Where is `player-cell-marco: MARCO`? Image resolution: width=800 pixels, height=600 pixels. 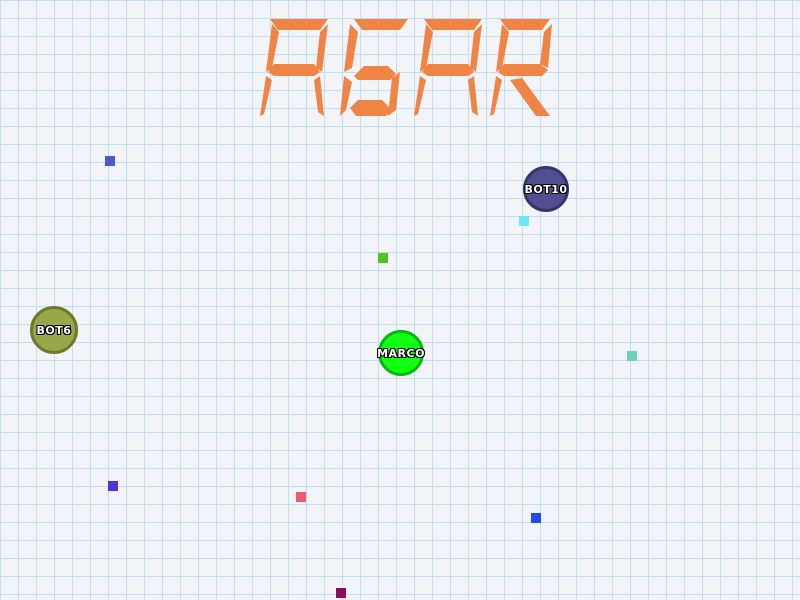 player-cell-marco: MARCO is located at coordinates (401, 353).